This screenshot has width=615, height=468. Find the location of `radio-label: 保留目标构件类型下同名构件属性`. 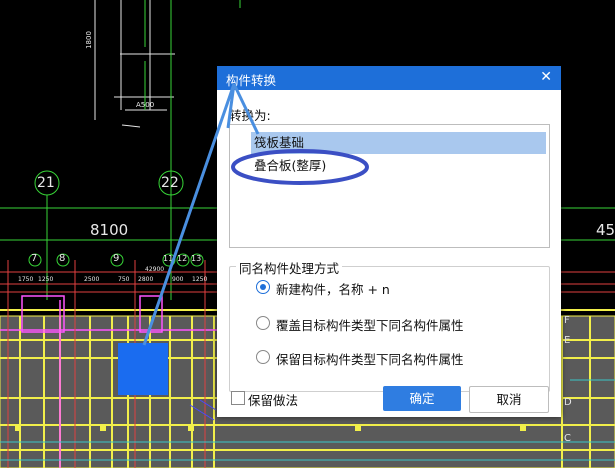

radio-label: 保留目标构件类型下同名构件属性 is located at coordinates (370, 358).